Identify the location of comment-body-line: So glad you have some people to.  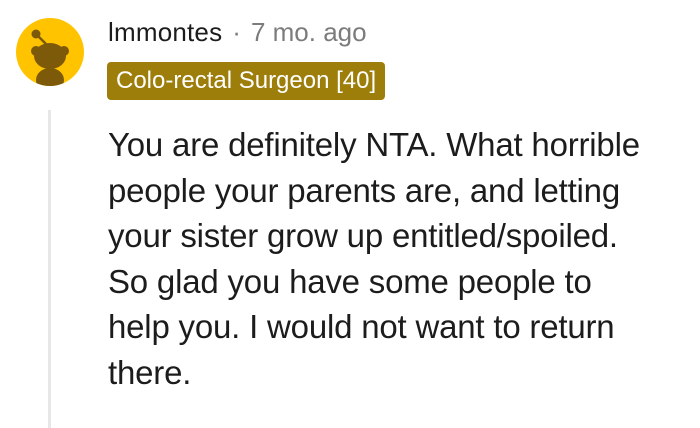
(350, 281).